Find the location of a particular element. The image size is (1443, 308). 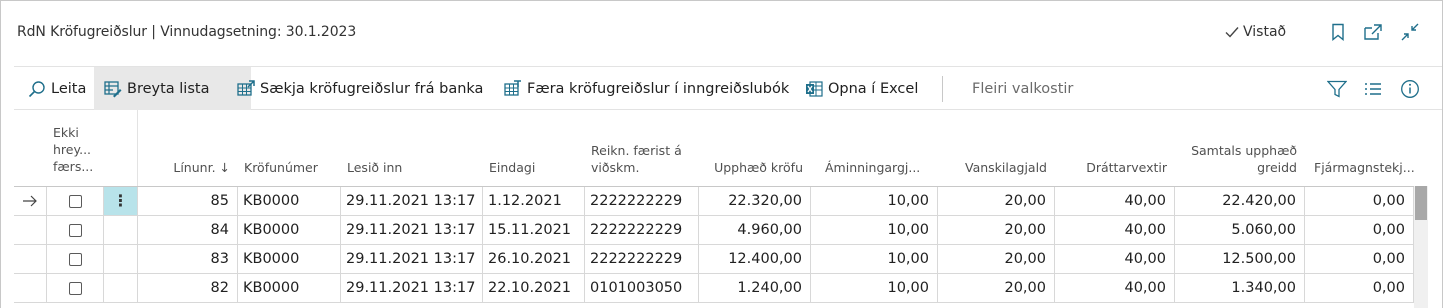

search-icon is located at coordinates (37, 89).